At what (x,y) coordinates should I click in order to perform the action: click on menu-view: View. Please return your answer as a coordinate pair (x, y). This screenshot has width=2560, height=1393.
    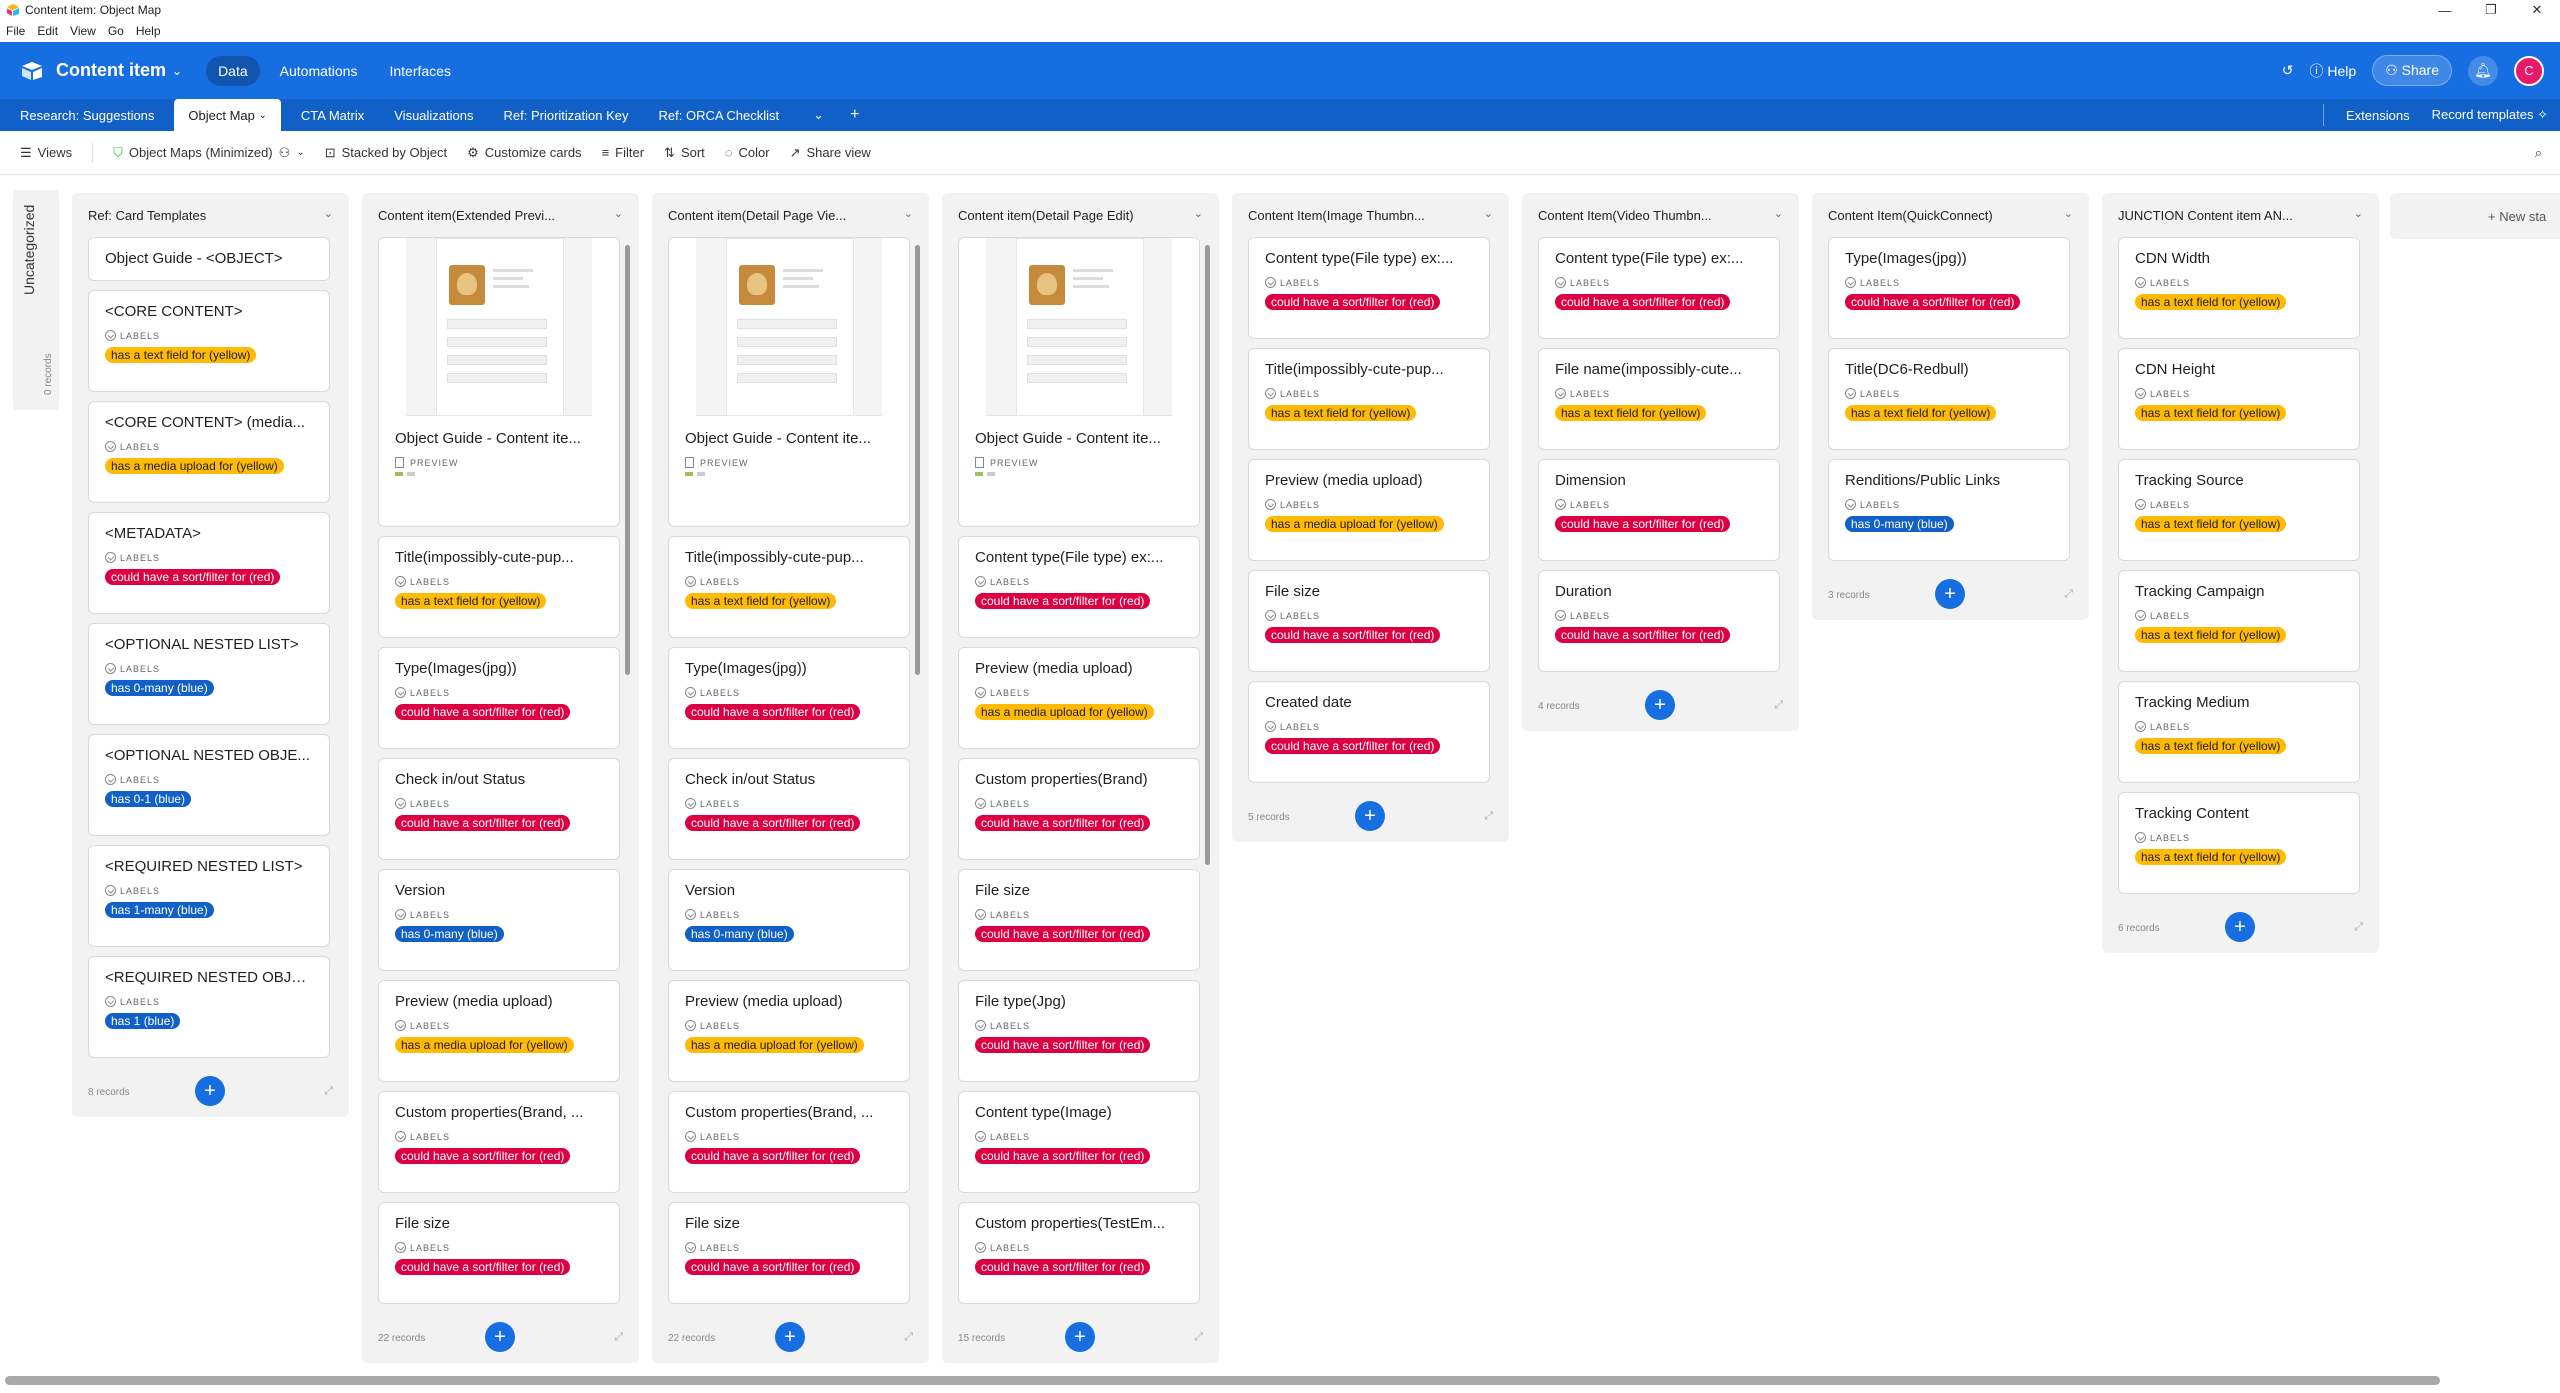
    Looking at the image, I should click on (83, 31).